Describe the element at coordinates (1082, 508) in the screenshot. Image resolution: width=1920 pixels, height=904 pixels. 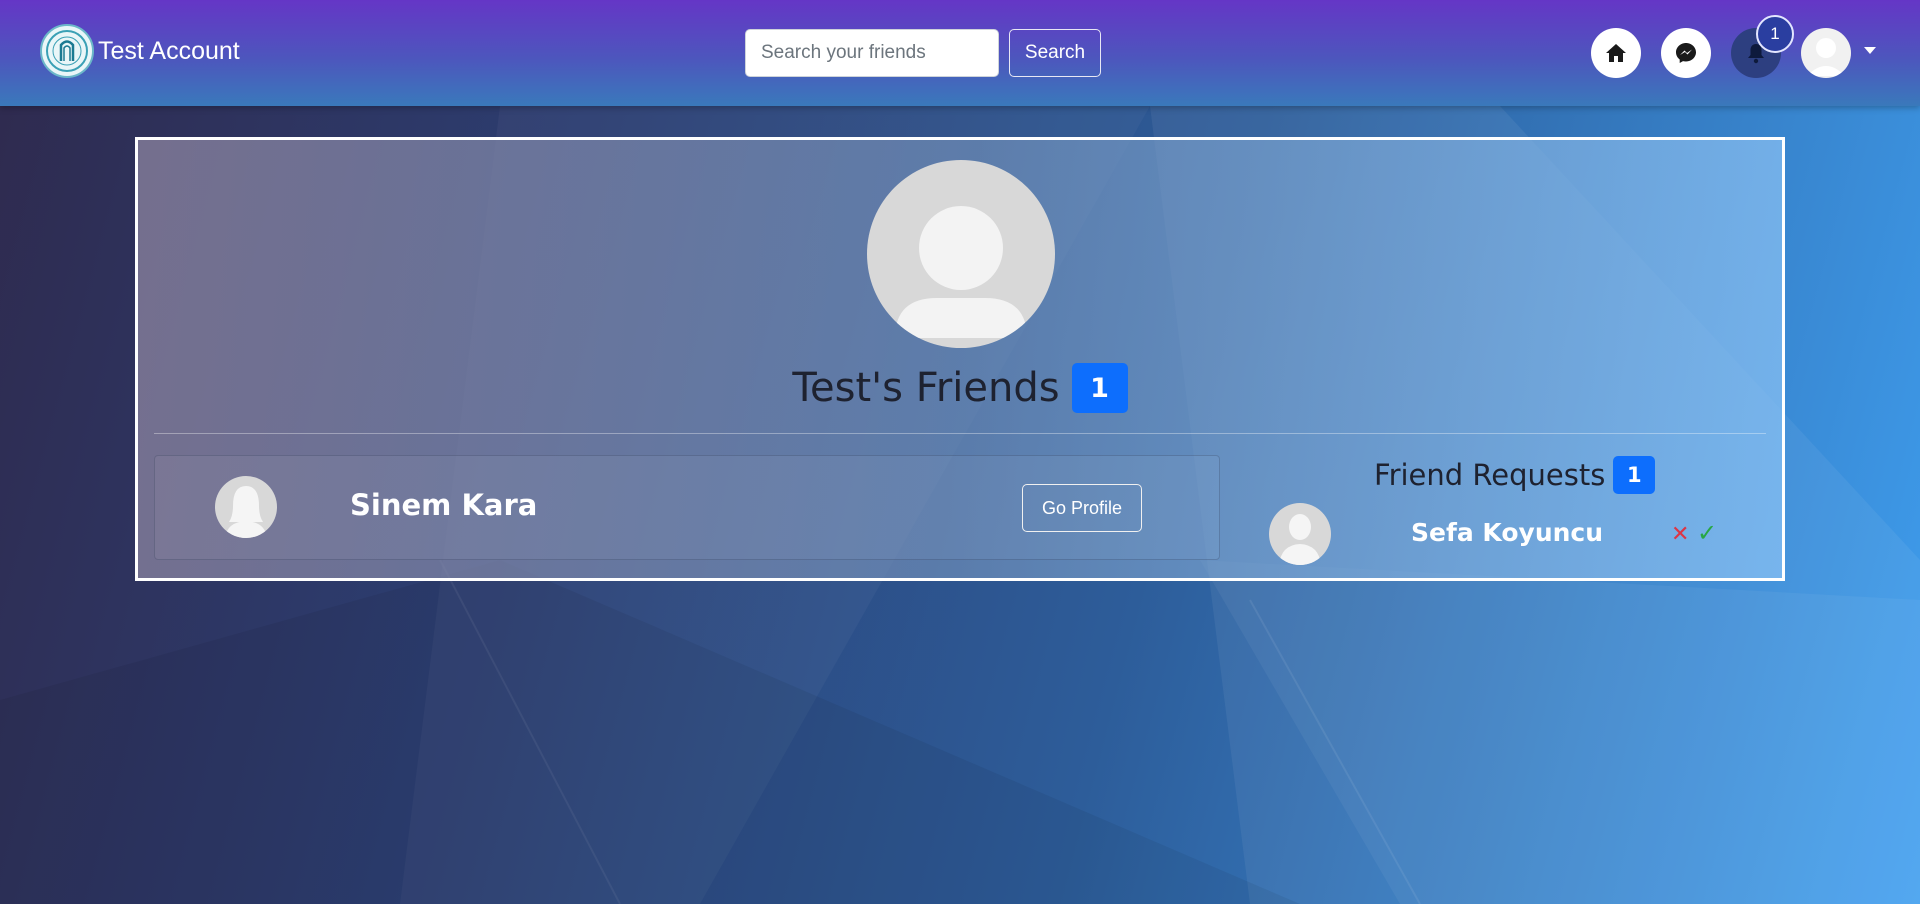
I see `go-profile-button: Go Profile` at that location.